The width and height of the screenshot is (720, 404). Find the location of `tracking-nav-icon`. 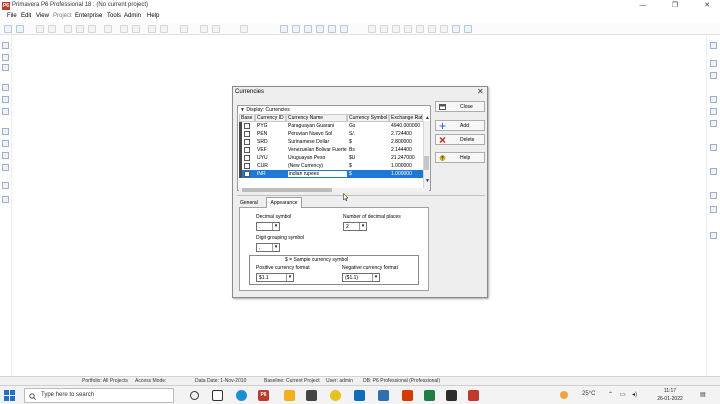

tracking-nav-icon is located at coordinates (5, 111).